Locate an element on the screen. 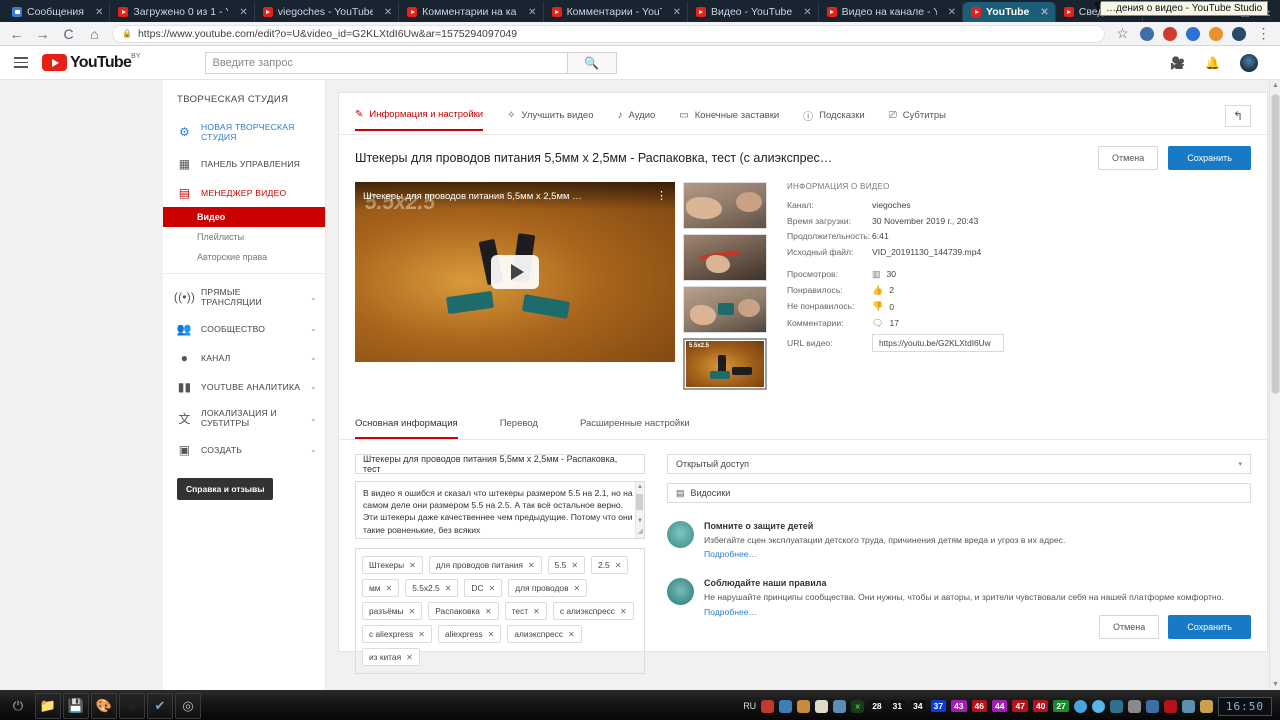 Image resolution: width=1280 pixels, height=720 pixels. sidebar-item-channel: ● КАНАЛ ⌄ is located at coordinates (244, 357).